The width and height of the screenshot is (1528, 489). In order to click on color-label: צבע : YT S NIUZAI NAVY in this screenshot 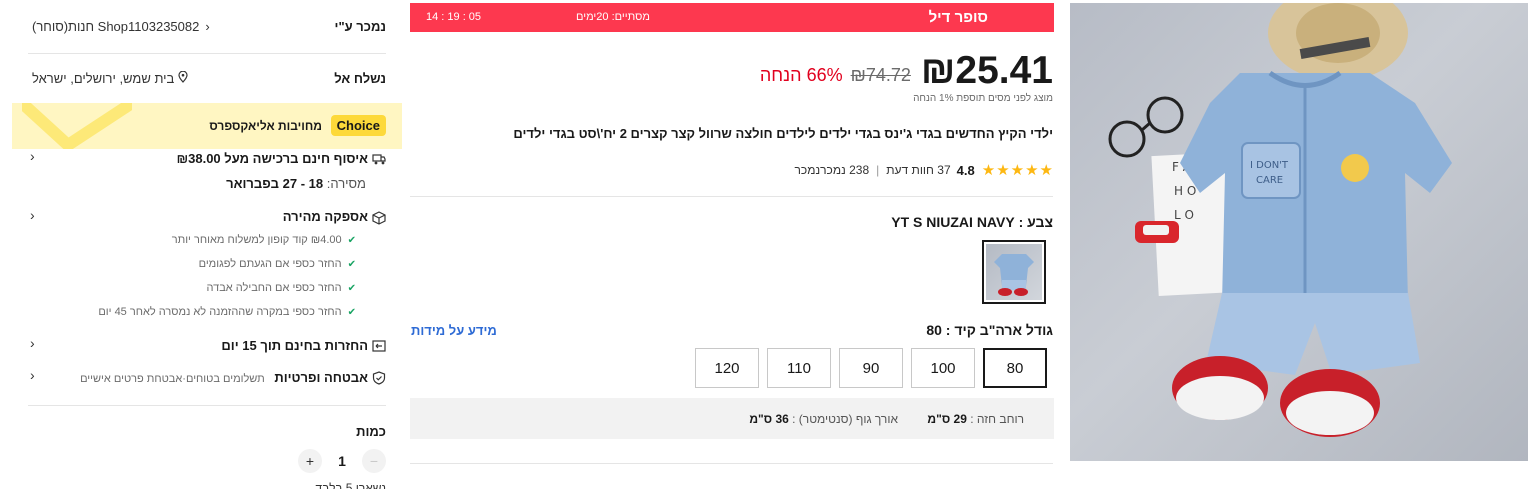, I will do `click(972, 222)`.